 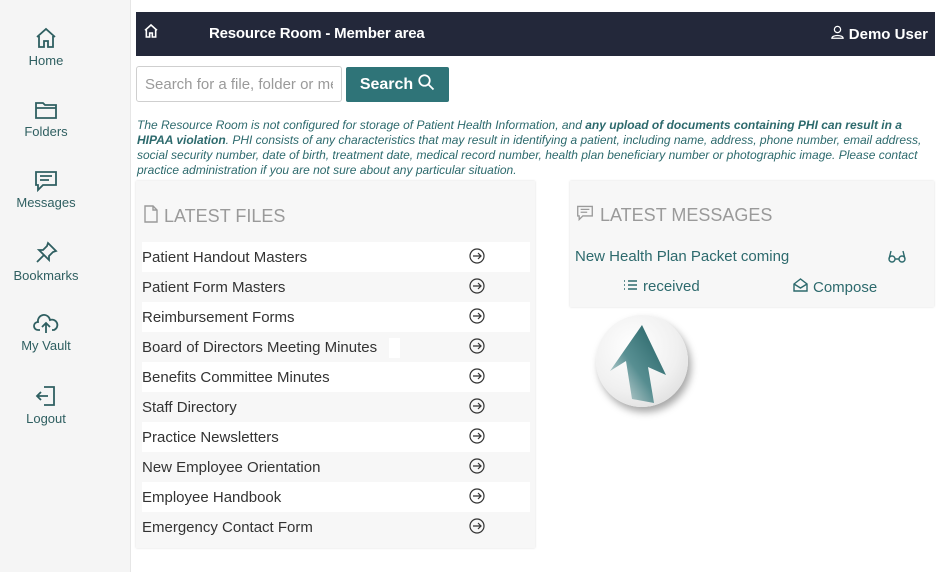 I want to click on latest-messages-heading: LATEST MESSAGES, so click(x=674, y=215).